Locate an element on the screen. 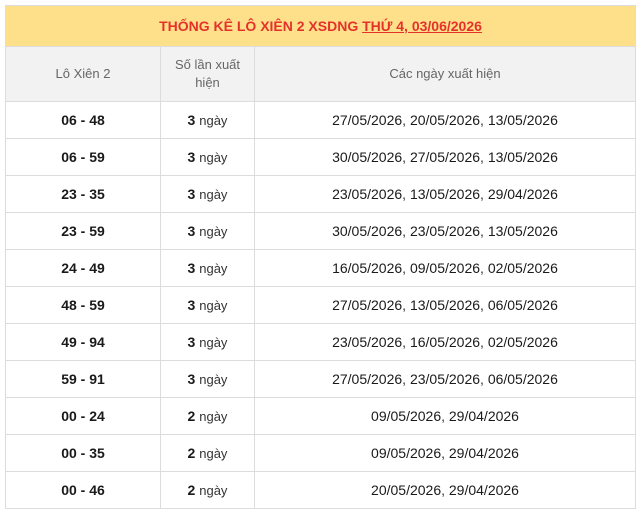 The width and height of the screenshot is (643, 513). pair-cell: 00 - 46 is located at coordinates (83, 490).